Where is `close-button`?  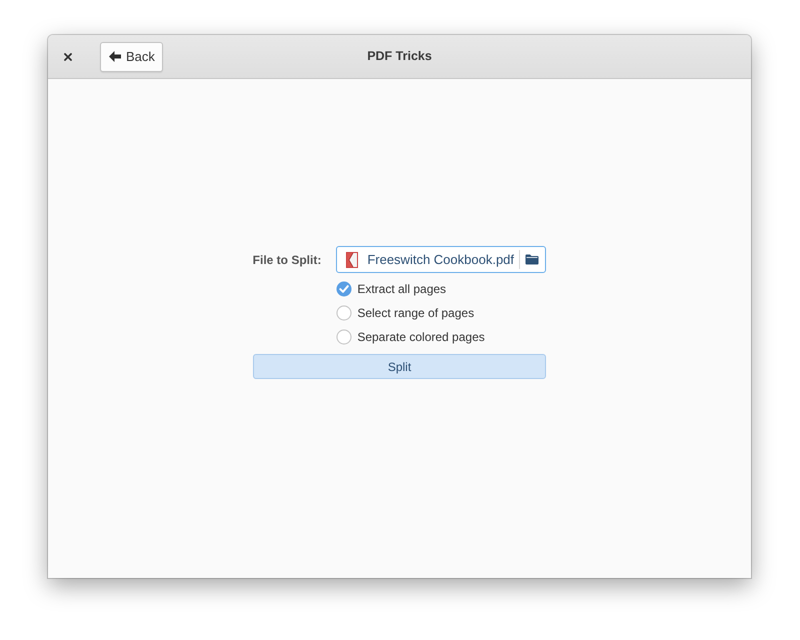 close-button is located at coordinates (68, 56).